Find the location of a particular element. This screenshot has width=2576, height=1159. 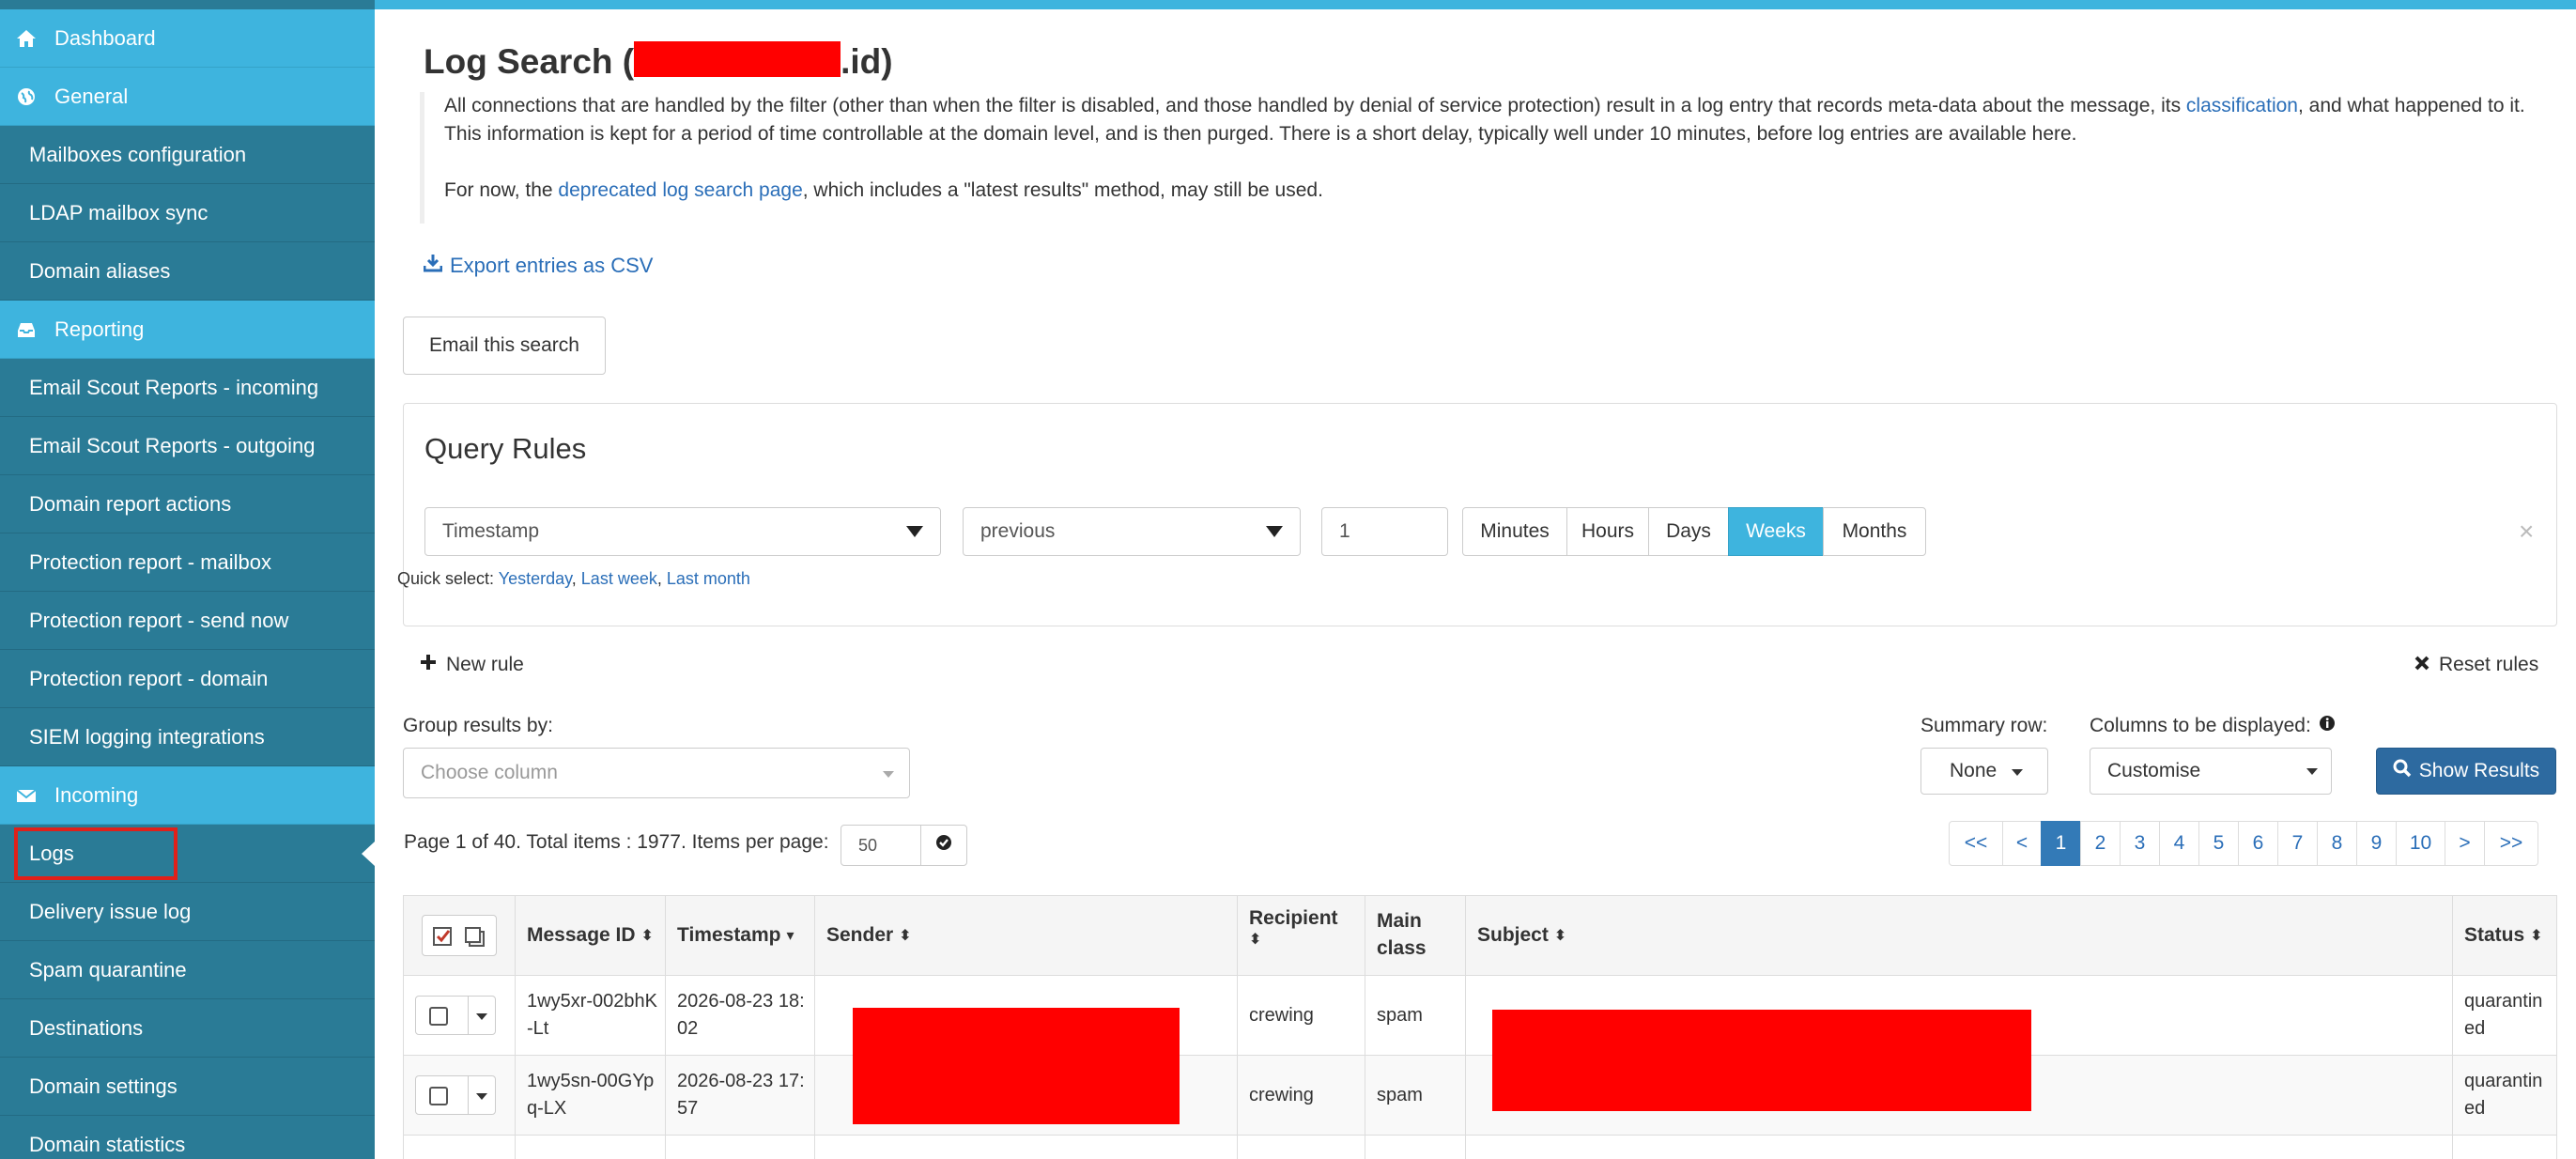

show-results-button: Show Results is located at coordinates (2466, 771).